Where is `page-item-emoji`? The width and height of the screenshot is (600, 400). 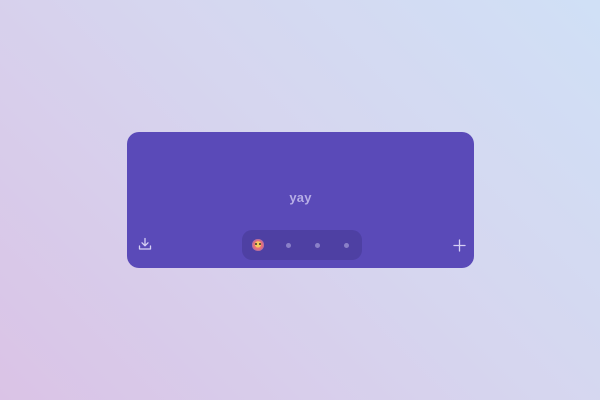
page-item-emoji is located at coordinates (258, 245).